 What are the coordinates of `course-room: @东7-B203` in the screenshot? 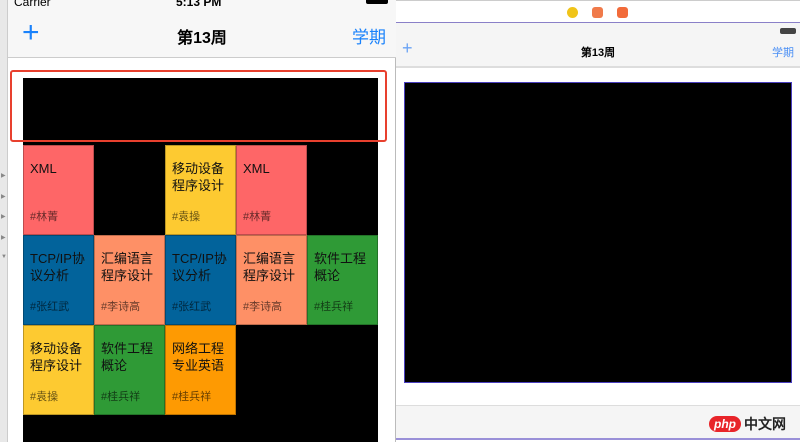 It's located at (130, 423).